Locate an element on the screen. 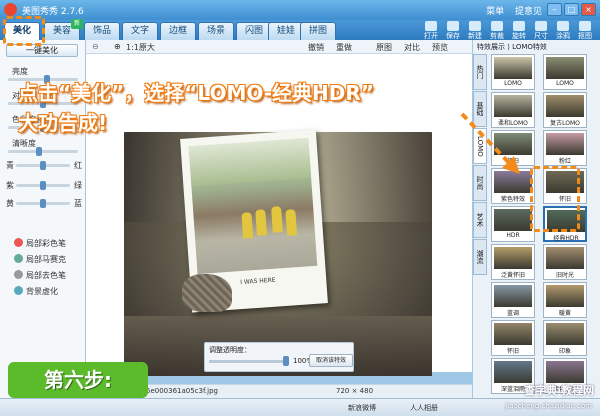 The width and height of the screenshot is (600, 416). effect-label: 旧时光 is located at coordinates (564, 275).